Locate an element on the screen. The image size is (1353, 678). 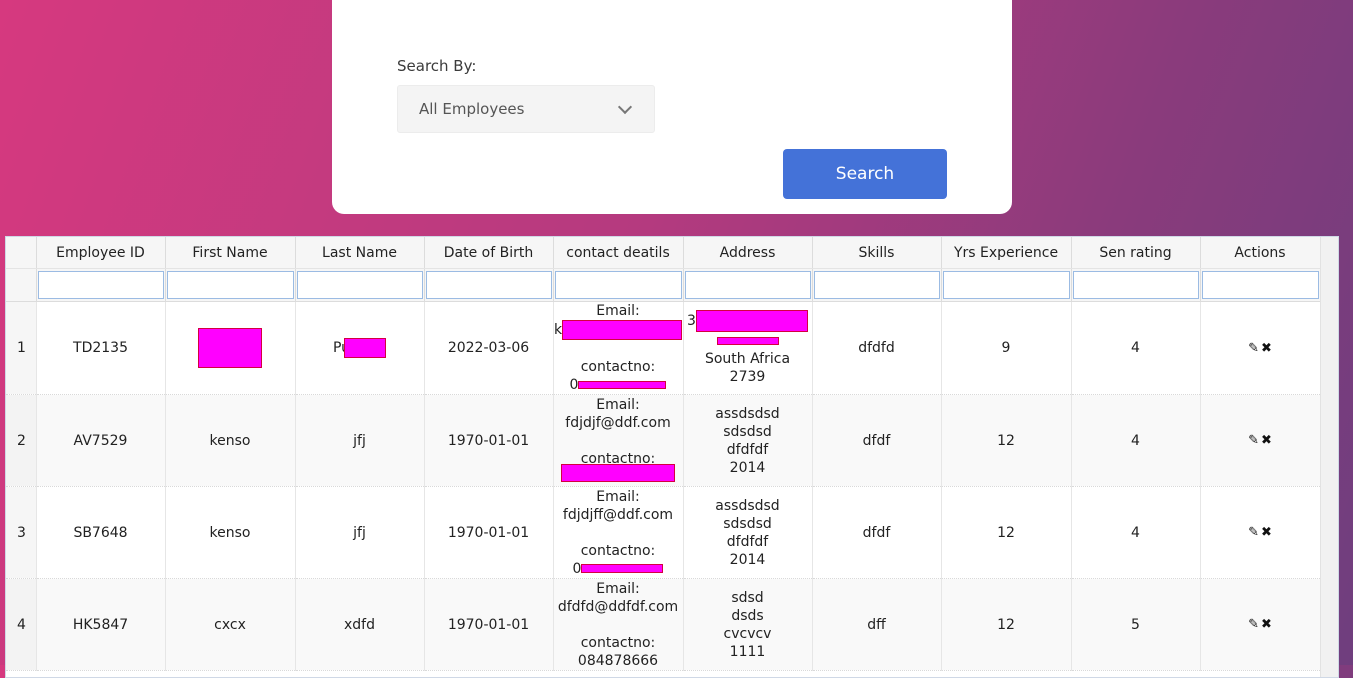
filter-employee-id-input is located at coordinates (100, 285).